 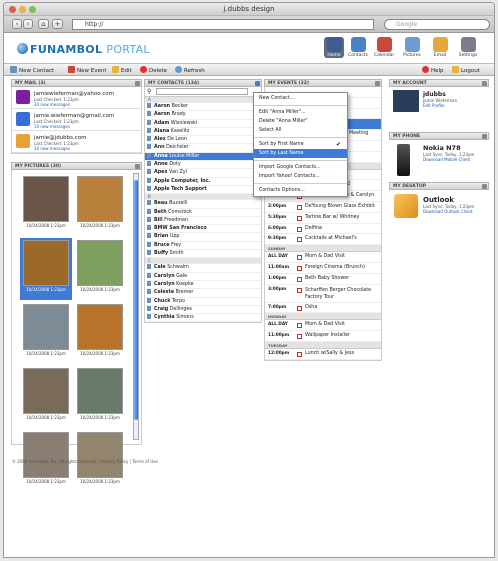 What do you see at coordinates (456, 211) in the screenshot?
I see `download-outlook-link: Download Outlook Client` at bounding box center [456, 211].